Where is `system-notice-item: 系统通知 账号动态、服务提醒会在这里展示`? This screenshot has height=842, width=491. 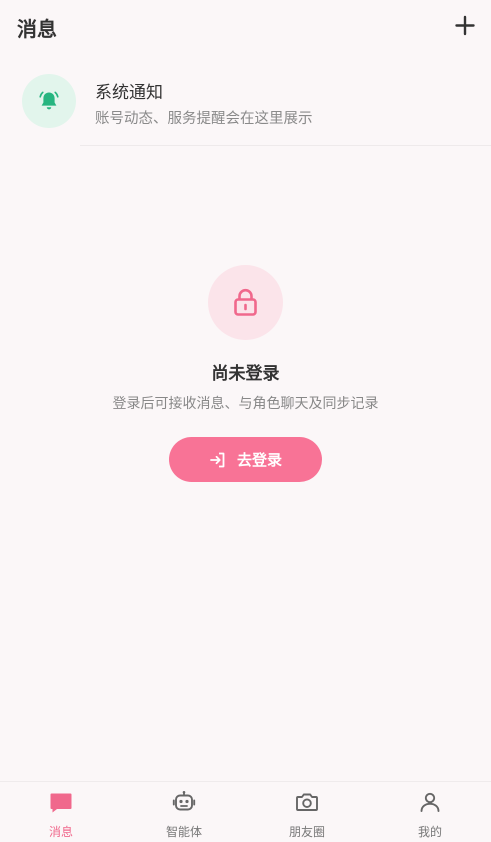
system-notice-item: 系统通知 账号动态、服务提醒会在这里展示 is located at coordinates (245, 101).